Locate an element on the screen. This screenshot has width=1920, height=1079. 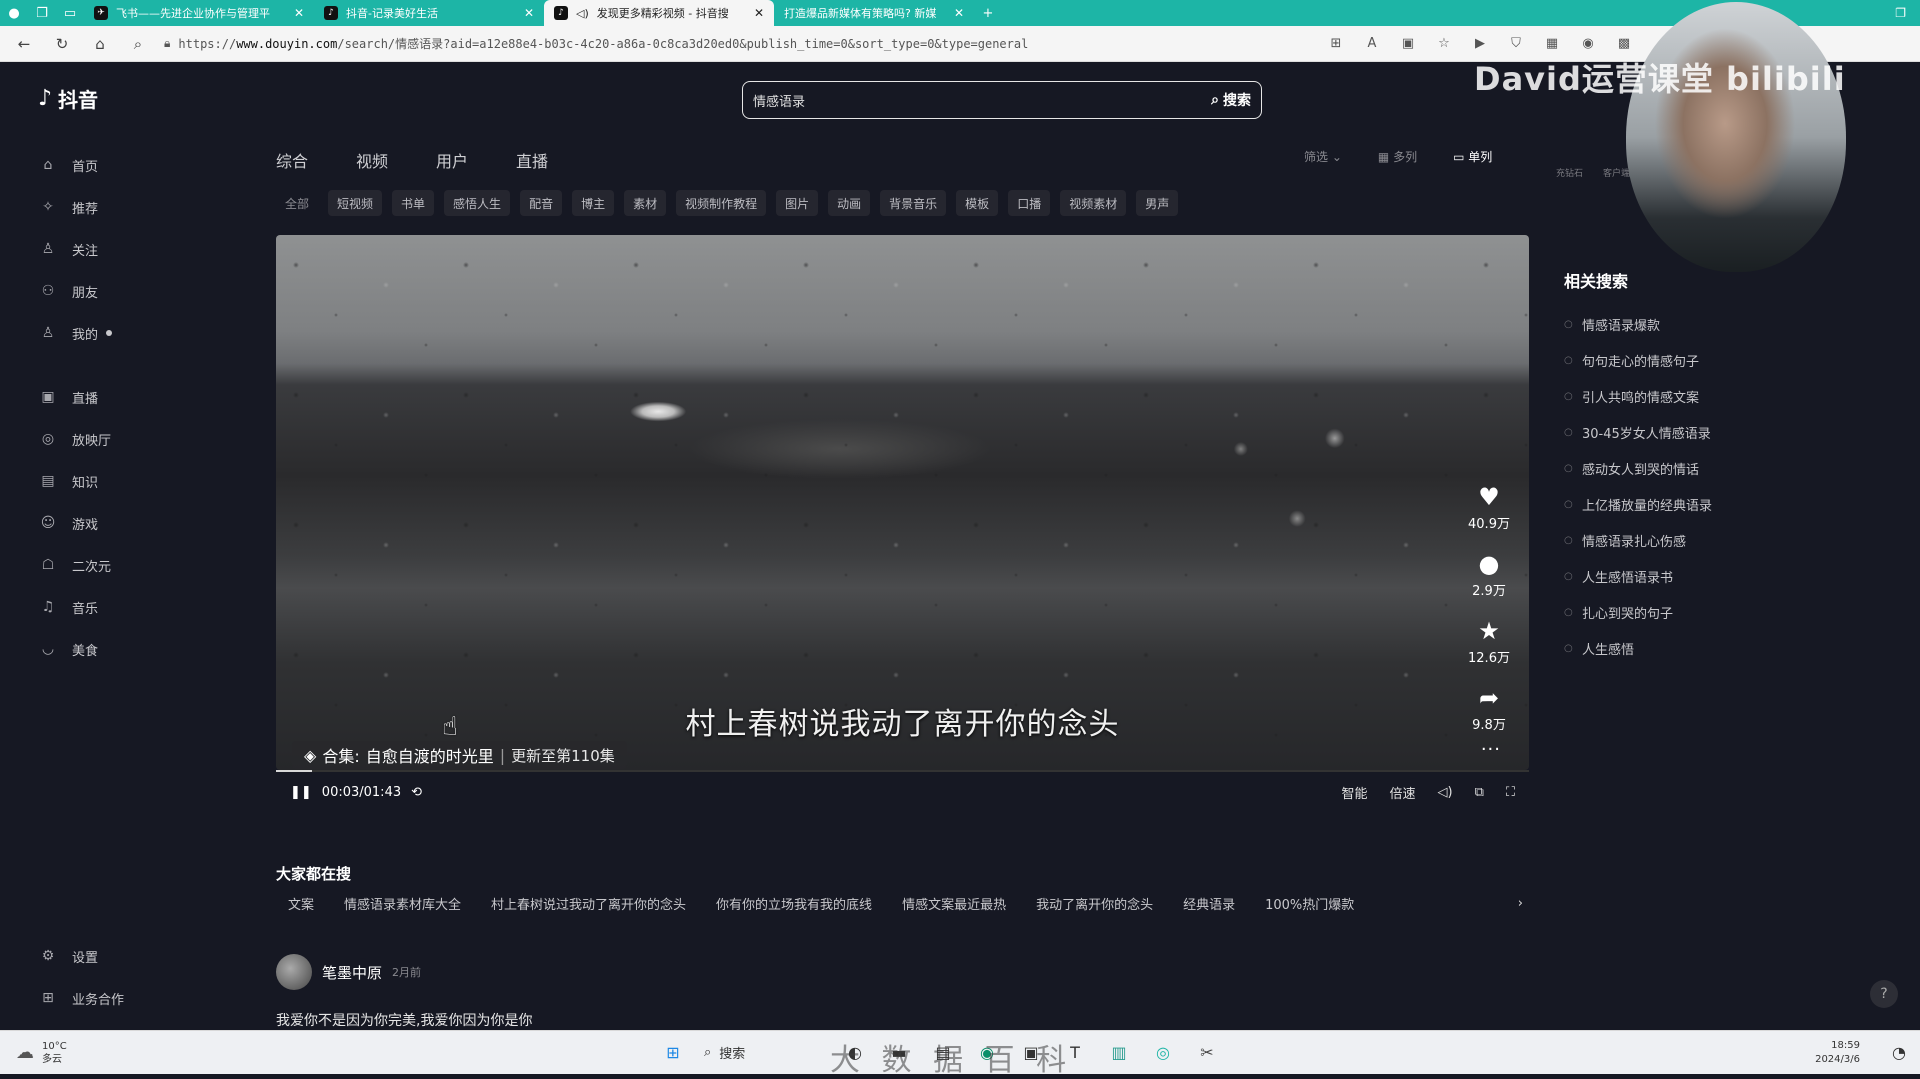
sidebar-item-game: ☺ 游戏 is located at coordinates (84, 523).